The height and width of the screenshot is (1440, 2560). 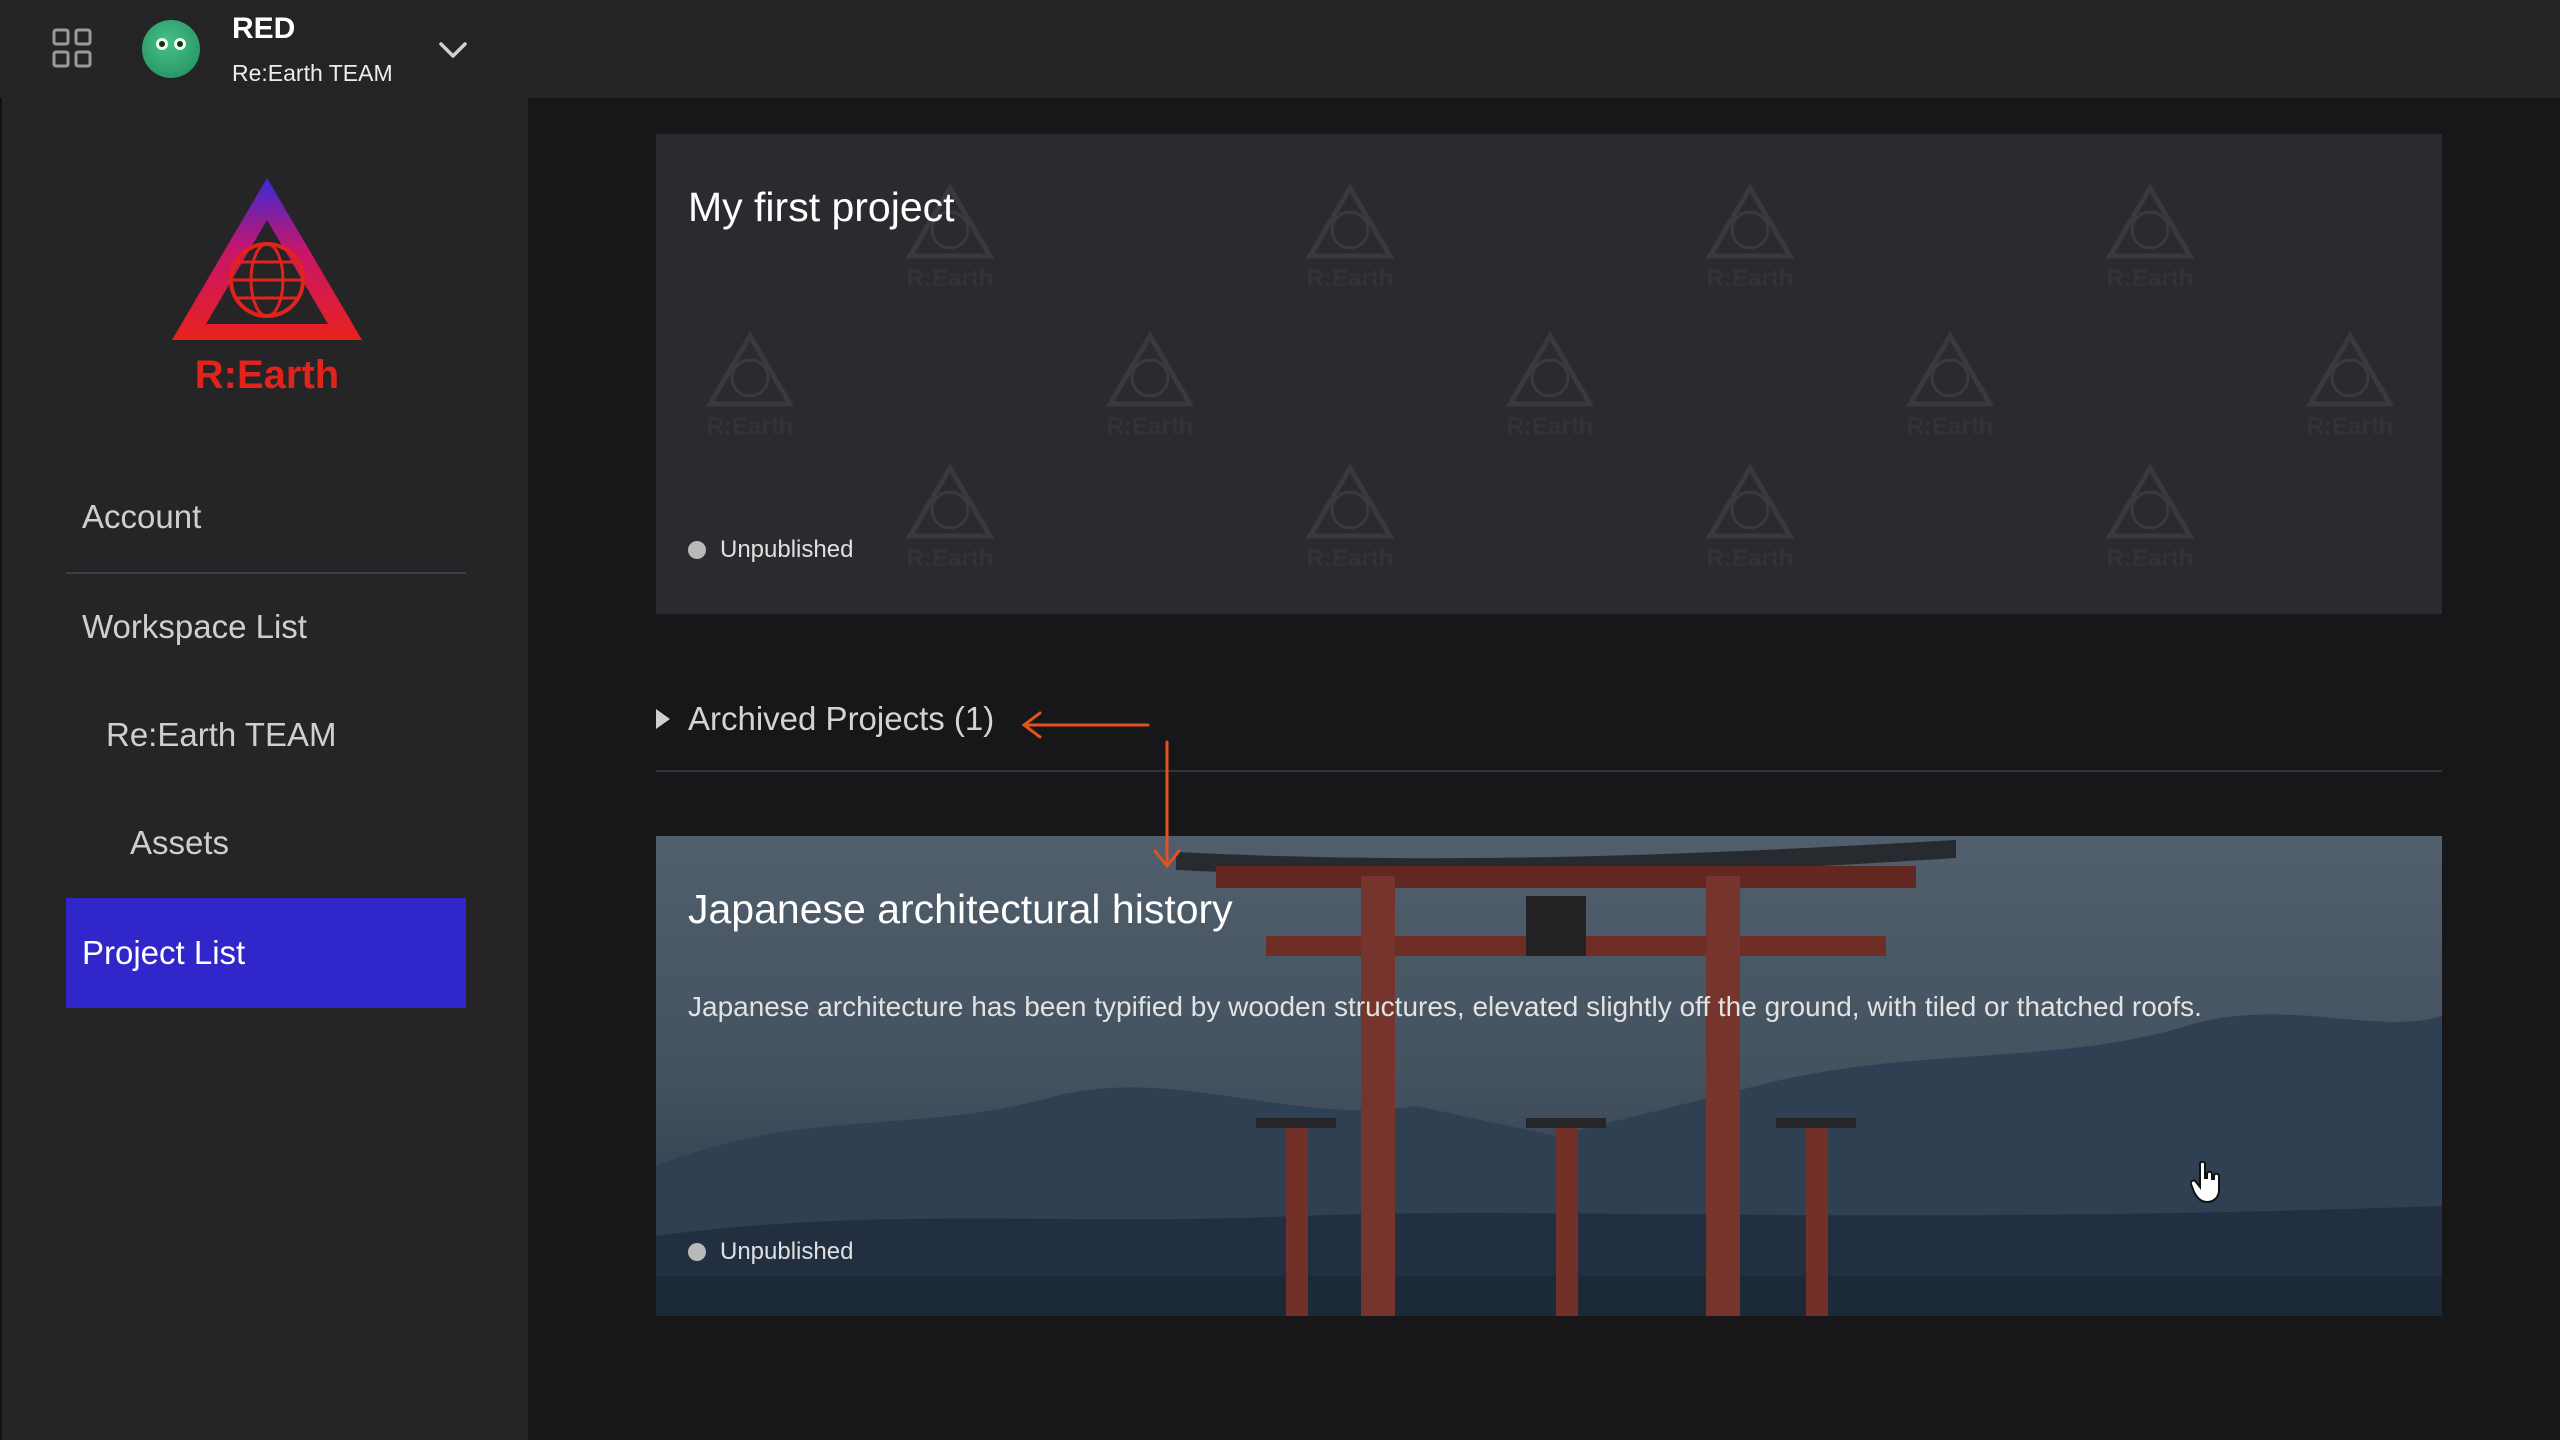 What do you see at coordinates (194, 627) in the screenshot?
I see `nav-workspace-list: Workspace List` at bounding box center [194, 627].